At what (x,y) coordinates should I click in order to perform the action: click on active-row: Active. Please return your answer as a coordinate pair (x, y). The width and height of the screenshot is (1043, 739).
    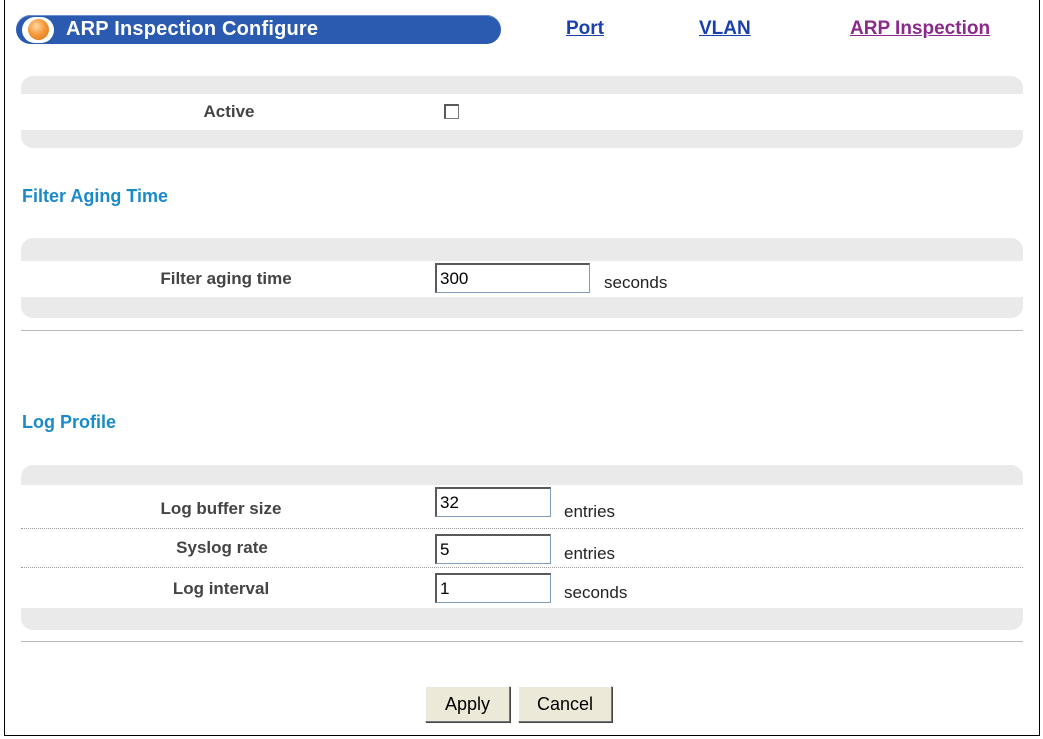
    Looking at the image, I should click on (522, 112).